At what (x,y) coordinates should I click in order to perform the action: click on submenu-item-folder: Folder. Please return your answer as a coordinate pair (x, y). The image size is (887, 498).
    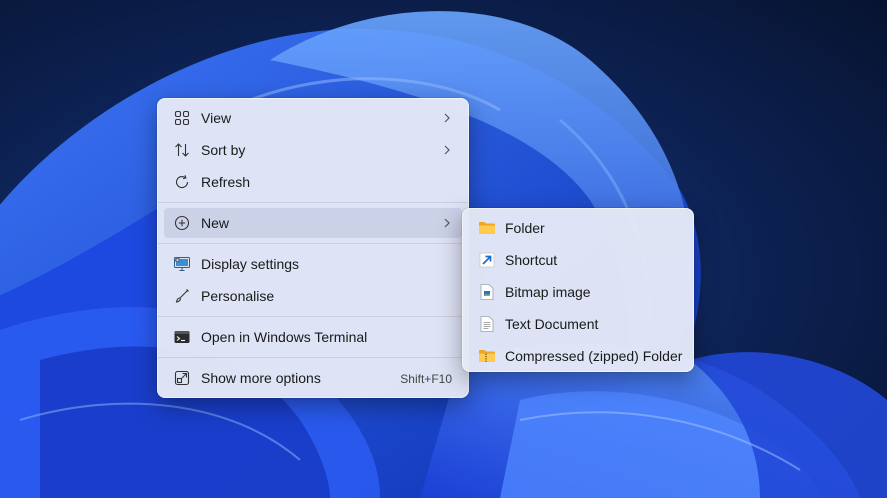
    Looking at the image, I should click on (578, 228).